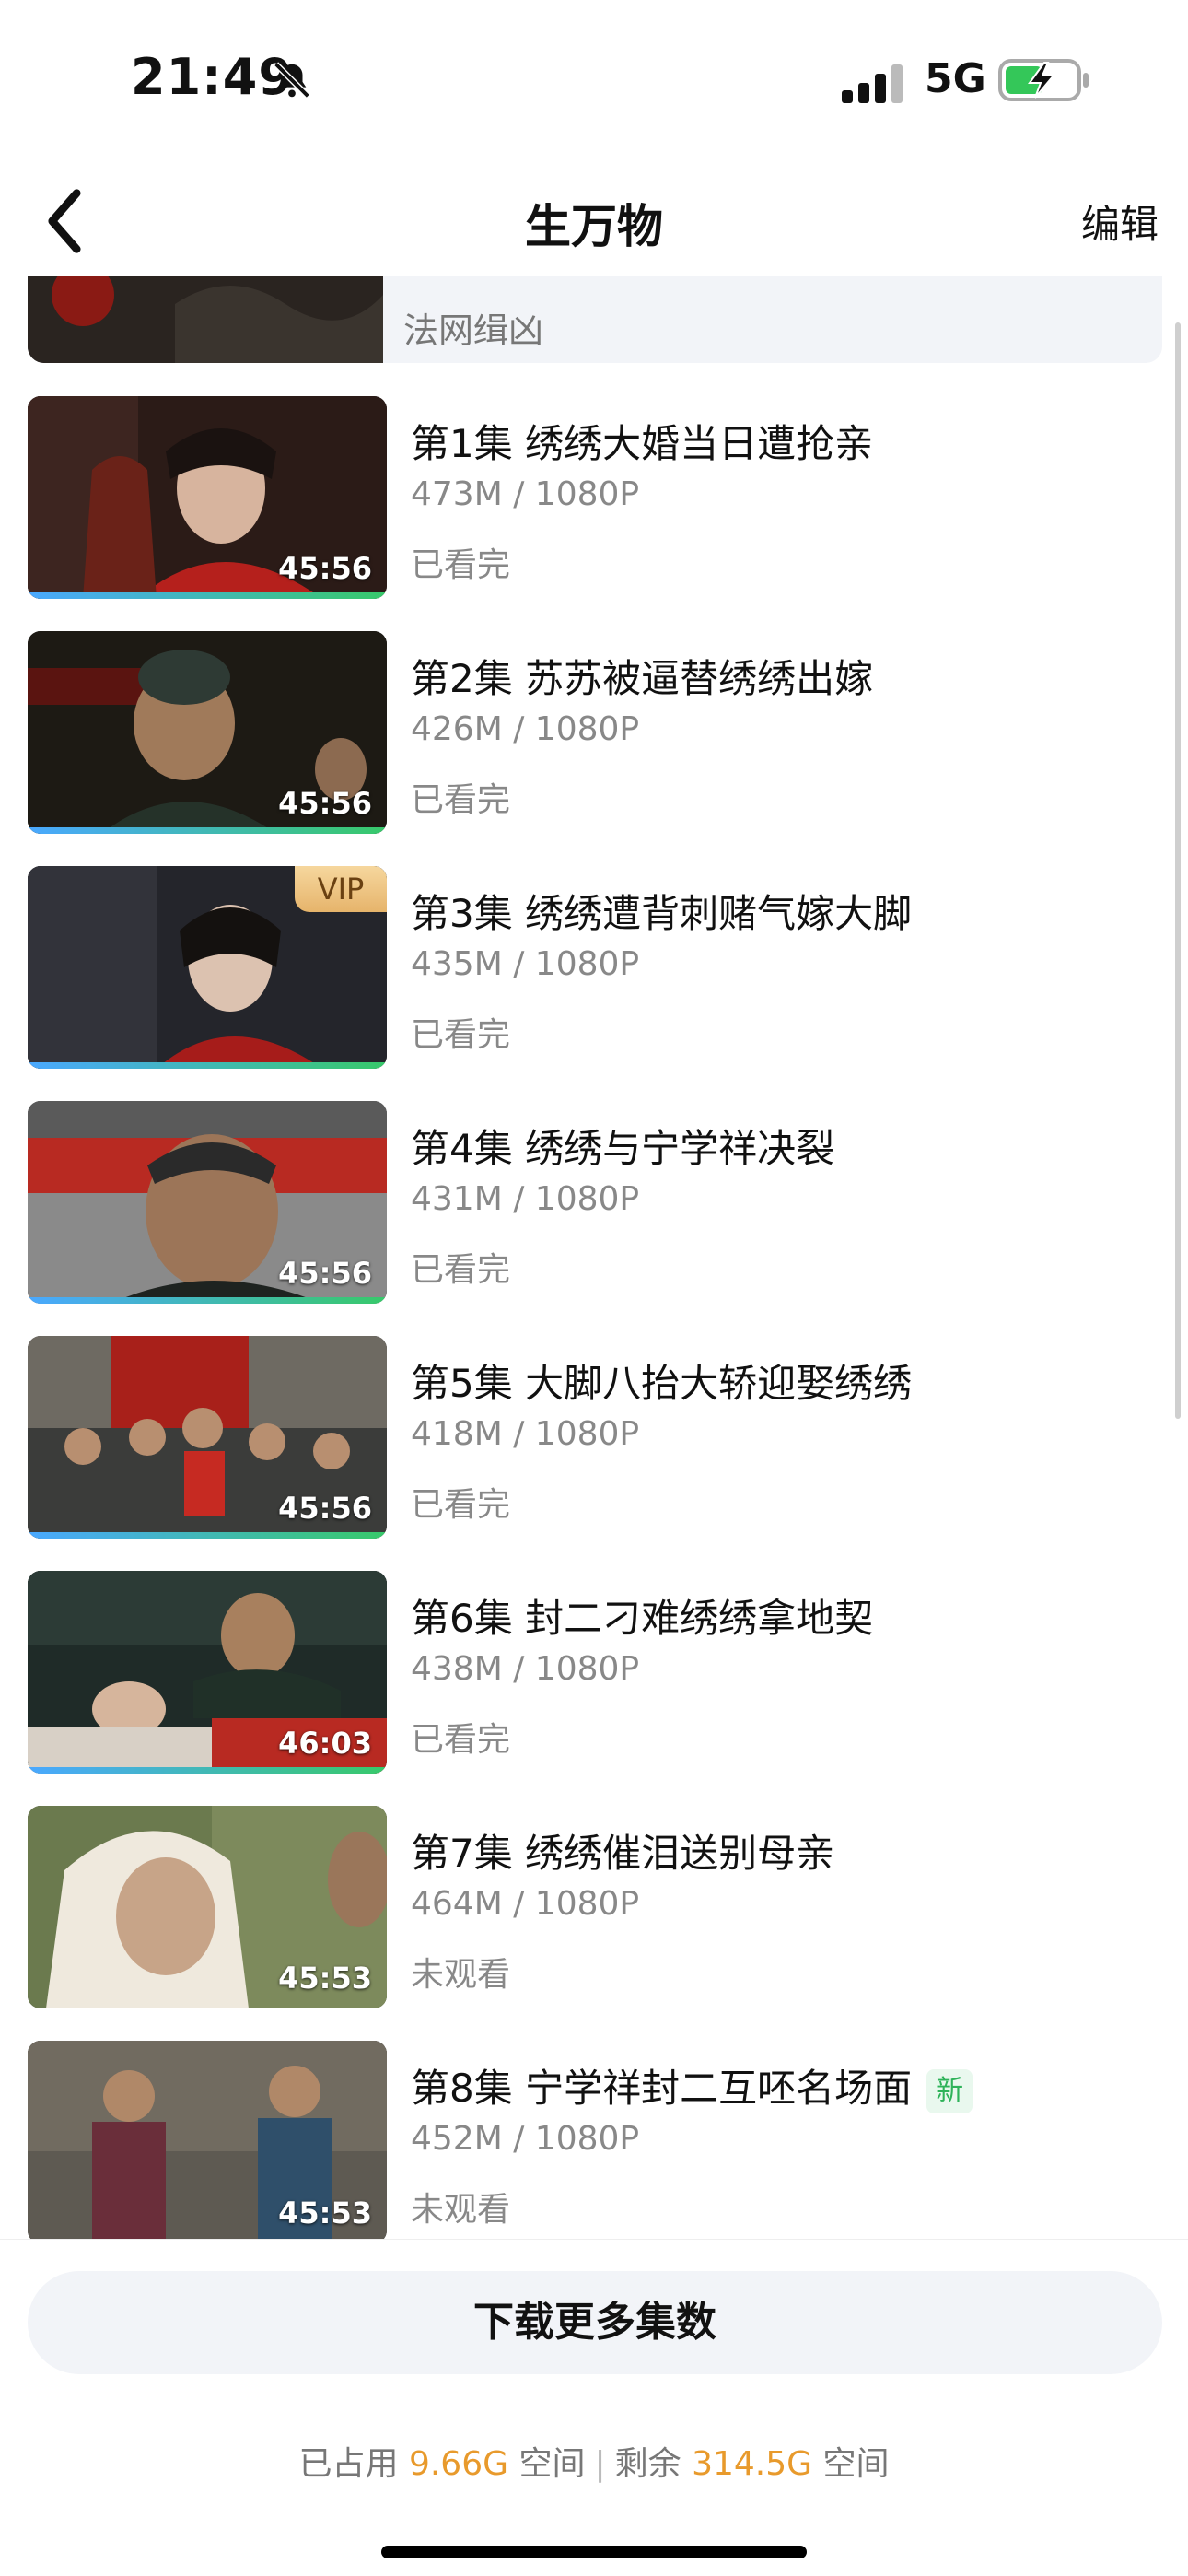  What do you see at coordinates (458, 2464) in the screenshot?
I see `storage-used-value: 9.66G` at bounding box center [458, 2464].